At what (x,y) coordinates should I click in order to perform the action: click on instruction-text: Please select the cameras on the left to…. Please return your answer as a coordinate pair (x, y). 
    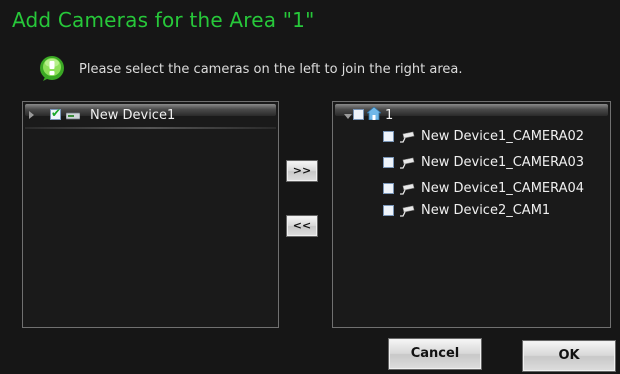
    Looking at the image, I should click on (271, 69).